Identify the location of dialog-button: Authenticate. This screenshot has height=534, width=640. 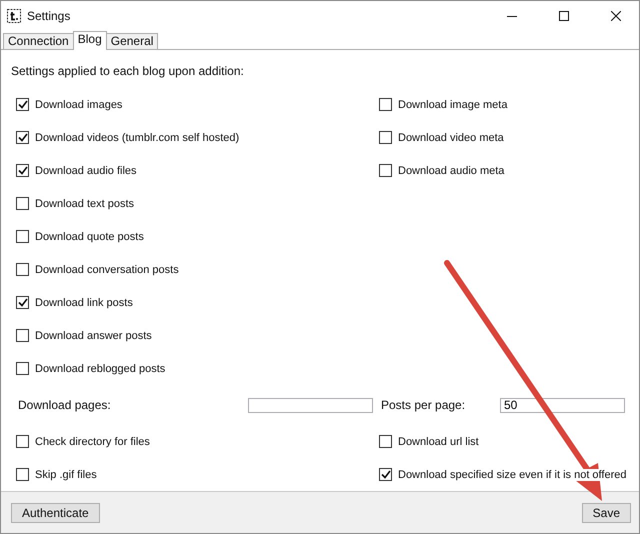
(55, 512).